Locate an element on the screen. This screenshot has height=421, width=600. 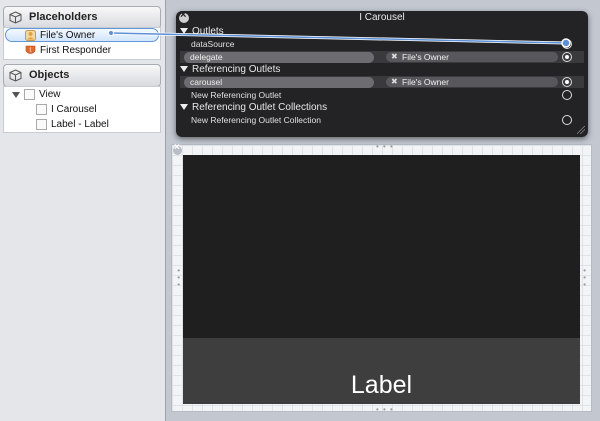
resize-handle-right: • • • is located at coordinates (584, 278).